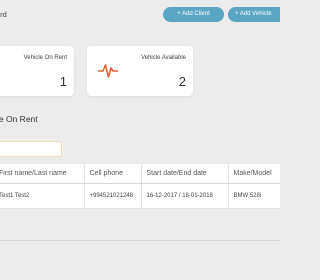  I want to click on cell-name: Test1 Test2, so click(42, 196).